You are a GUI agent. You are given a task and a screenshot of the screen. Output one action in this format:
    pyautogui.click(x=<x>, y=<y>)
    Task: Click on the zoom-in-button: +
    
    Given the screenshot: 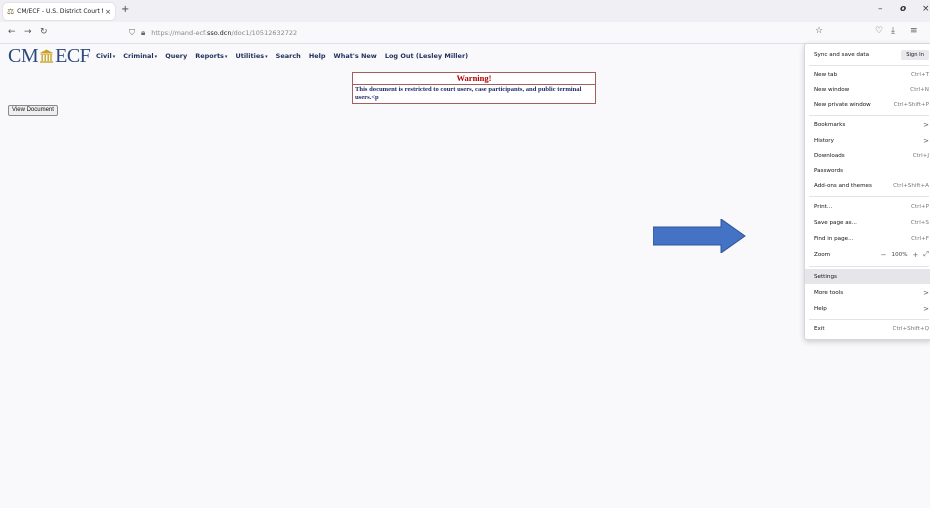 What is the action you would take?
    pyautogui.click(x=916, y=255)
    